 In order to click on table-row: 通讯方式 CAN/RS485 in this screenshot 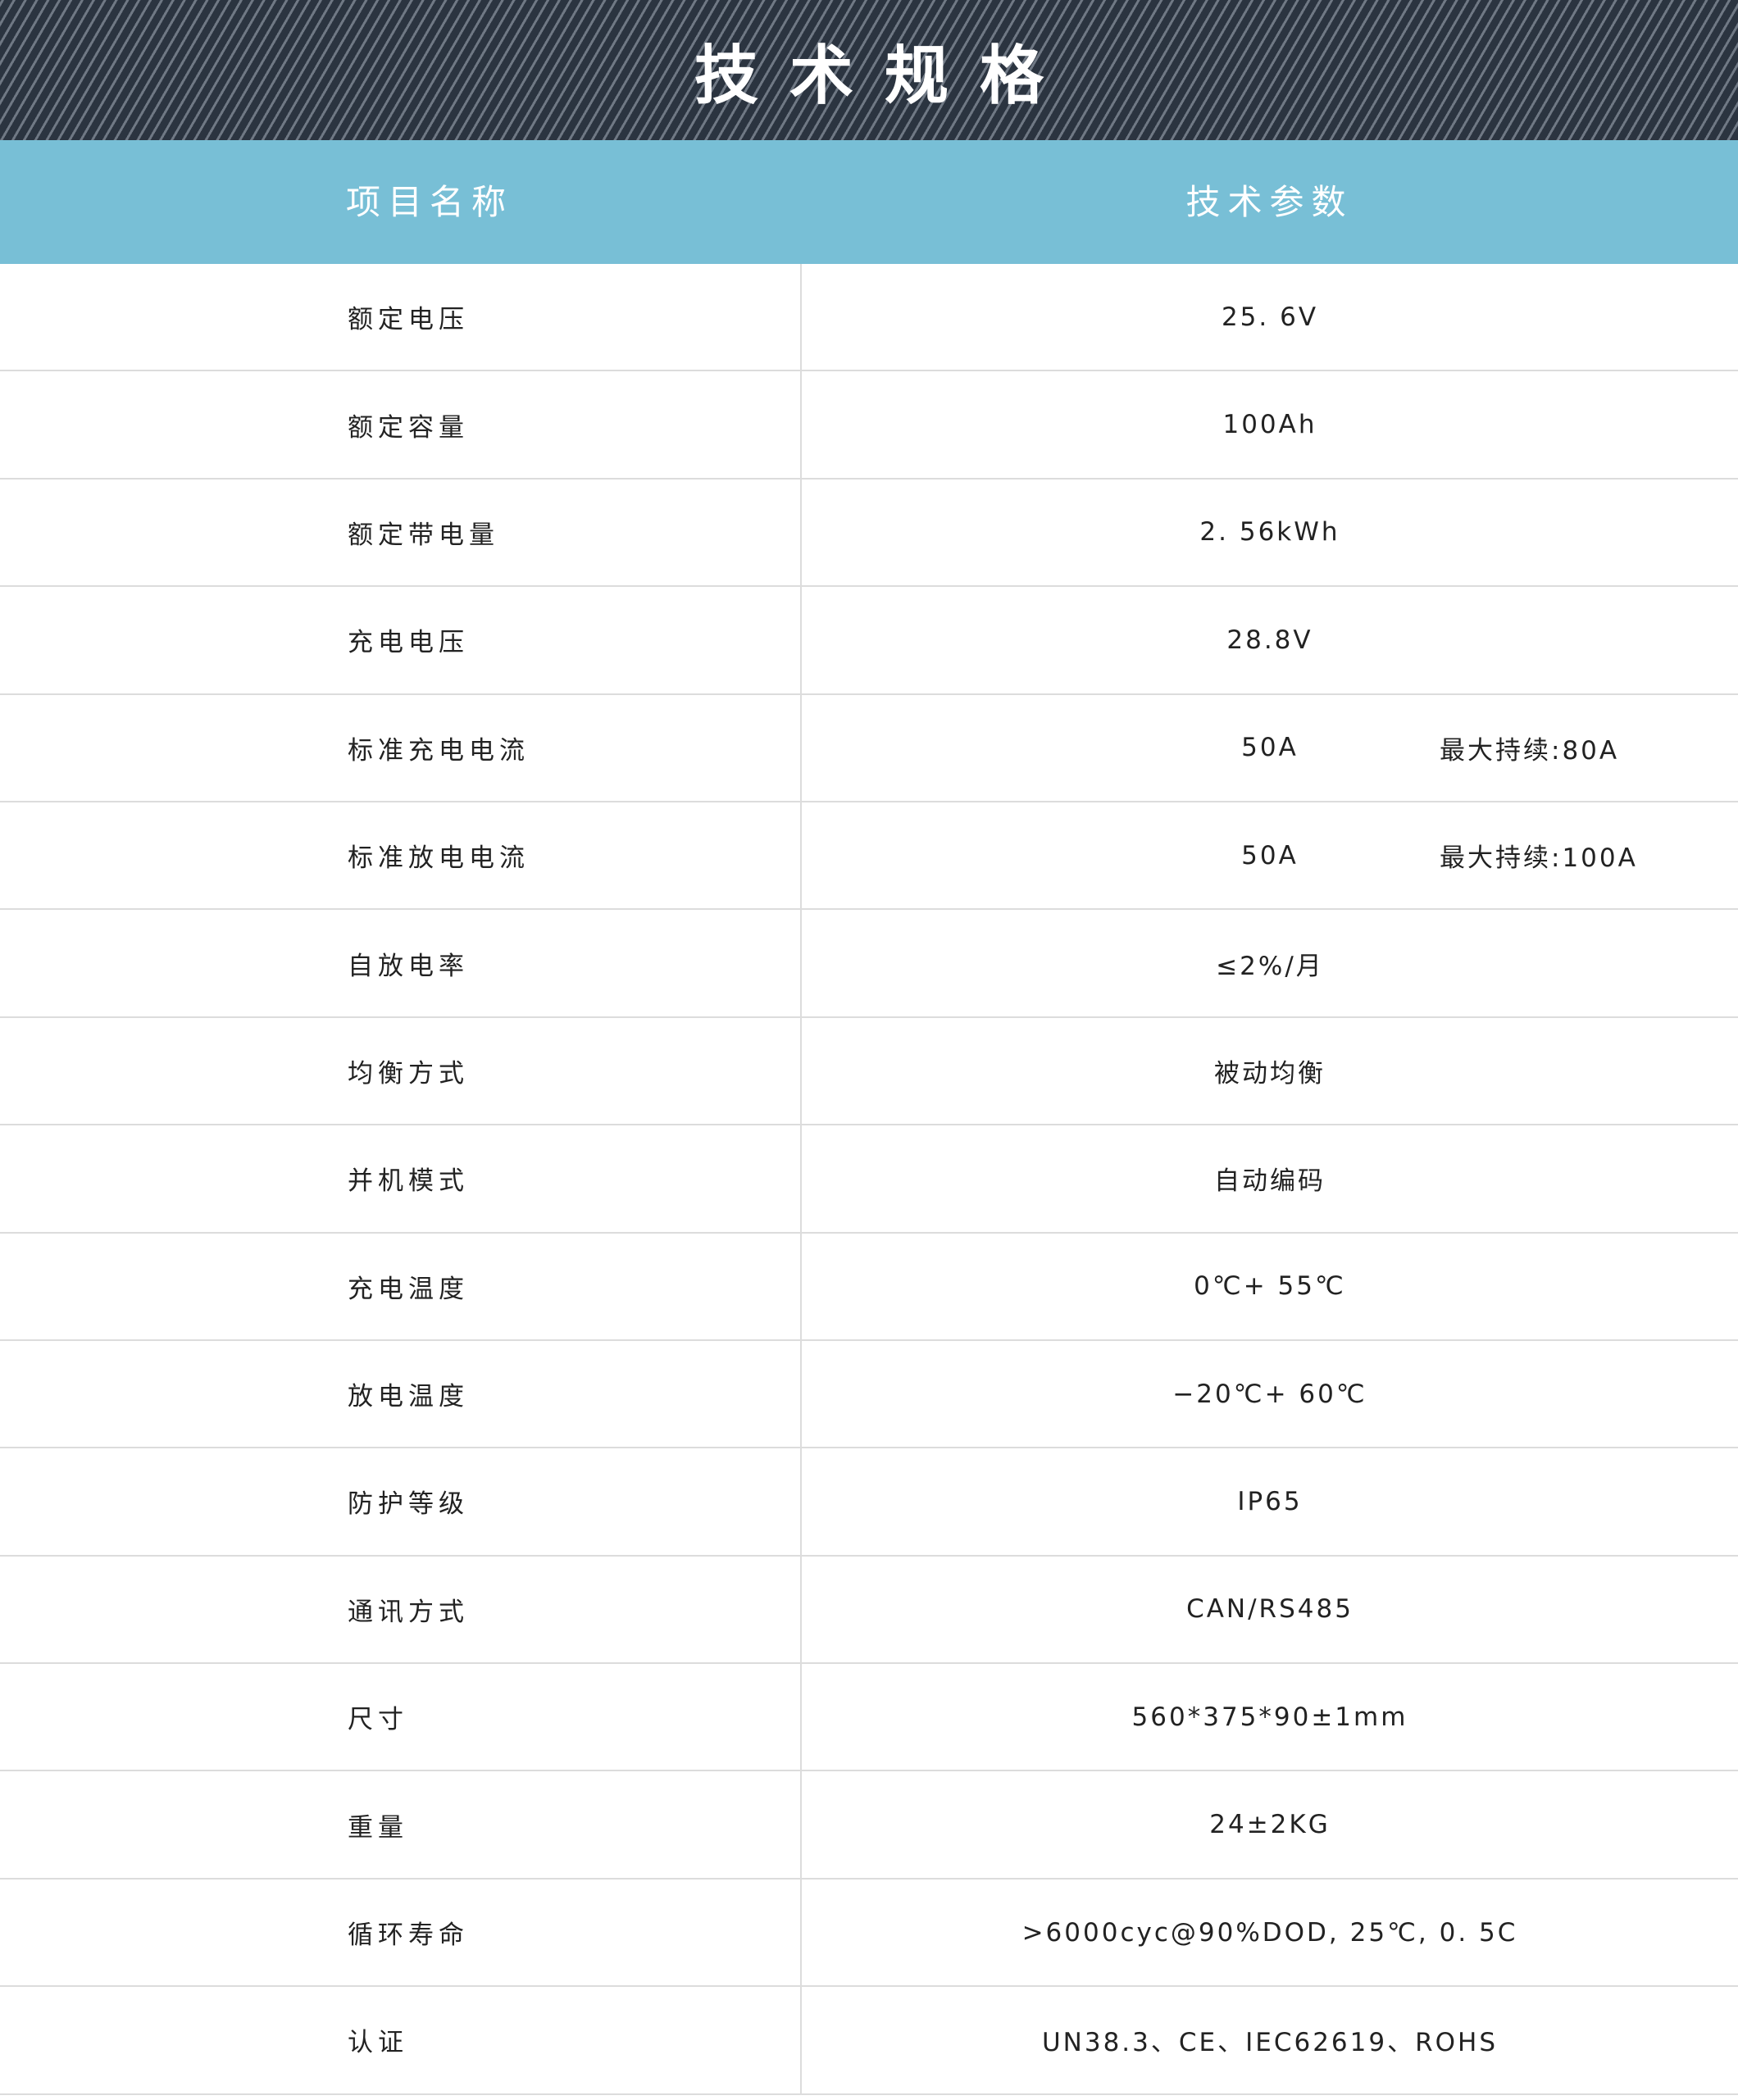, I will do `click(869, 1610)`.